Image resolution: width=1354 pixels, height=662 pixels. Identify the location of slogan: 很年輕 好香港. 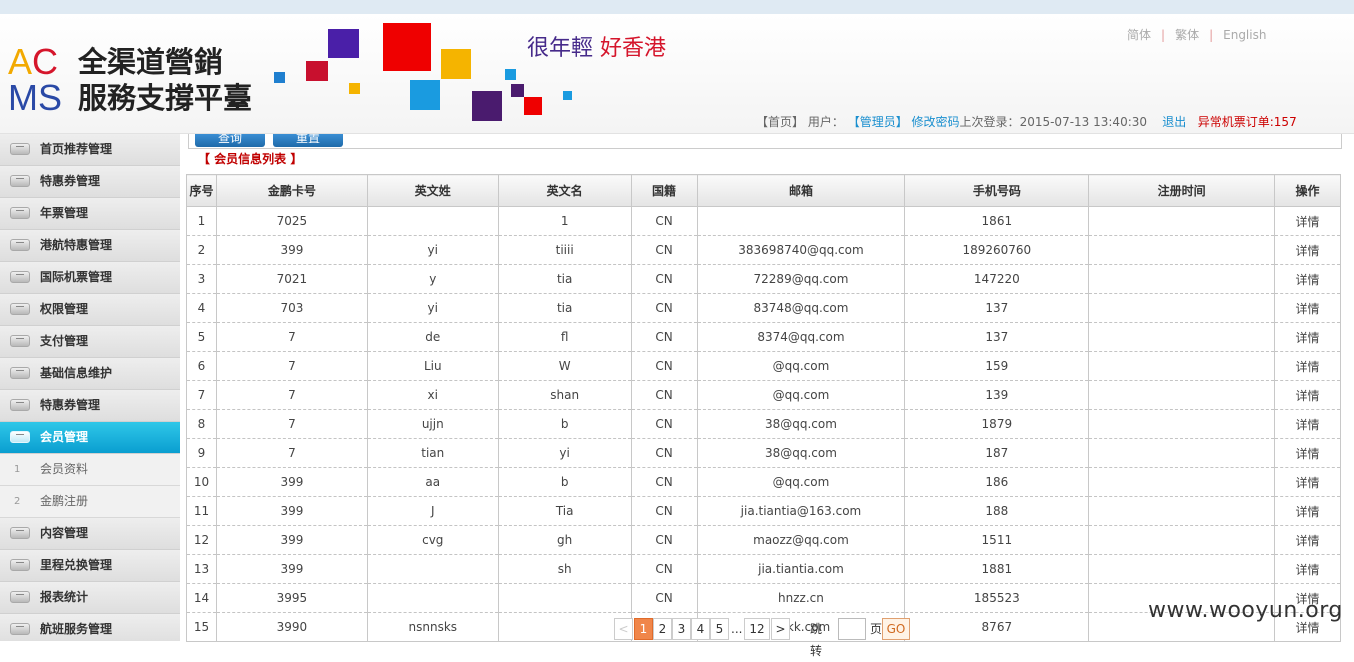
(596, 49).